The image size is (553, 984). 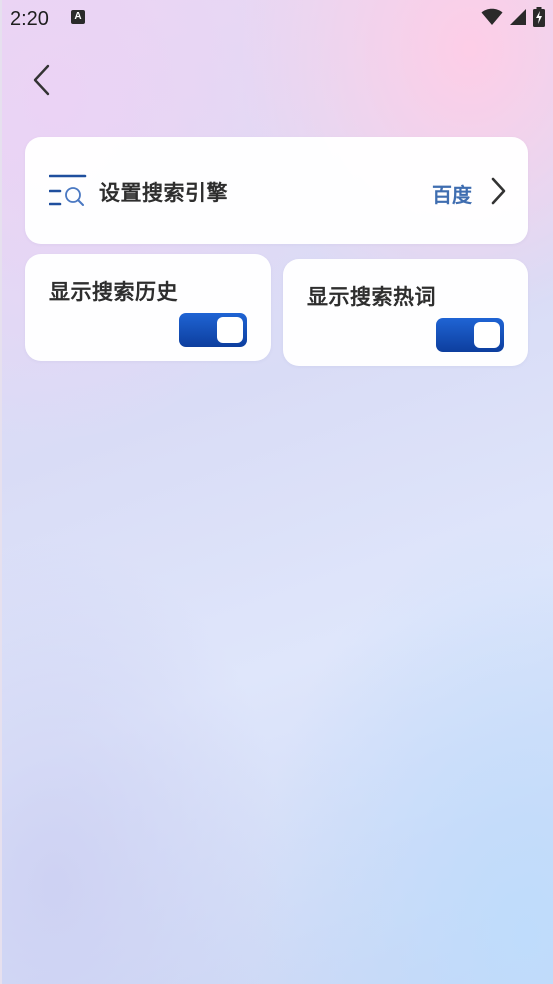 I want to click on status-icons, so click(x=513, y=17).